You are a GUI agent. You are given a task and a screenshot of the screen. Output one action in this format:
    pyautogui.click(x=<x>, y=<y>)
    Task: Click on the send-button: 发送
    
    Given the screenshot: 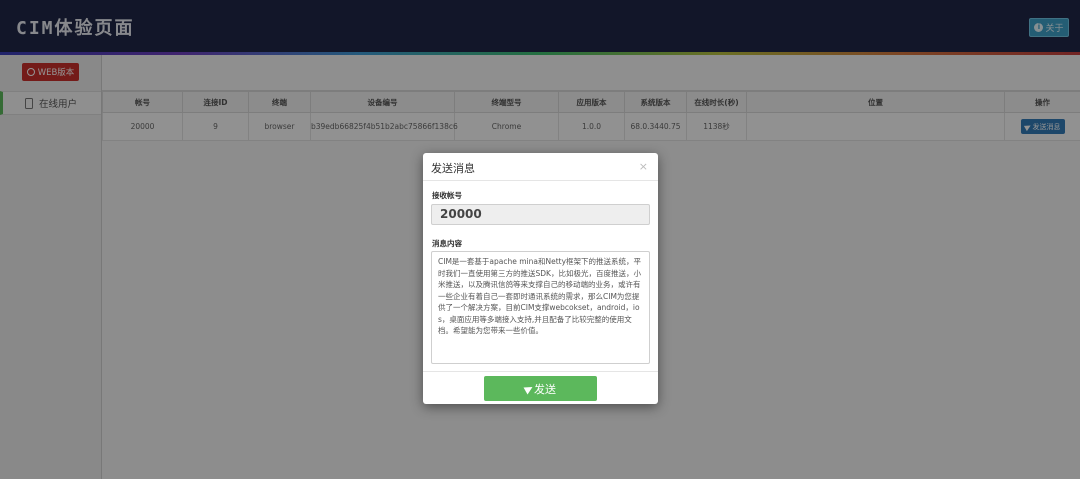 What is the action you would take?
    pyautogui.click(x=540, y=388)
    